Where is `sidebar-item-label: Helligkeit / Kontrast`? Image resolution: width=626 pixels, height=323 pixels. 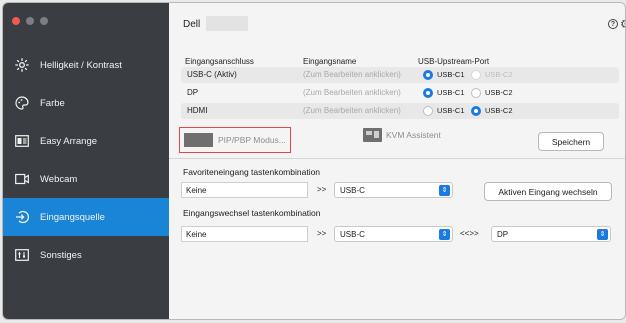 sidebar-item-label: Helligkeit / Kontrast is located at coordinates (81, 65).